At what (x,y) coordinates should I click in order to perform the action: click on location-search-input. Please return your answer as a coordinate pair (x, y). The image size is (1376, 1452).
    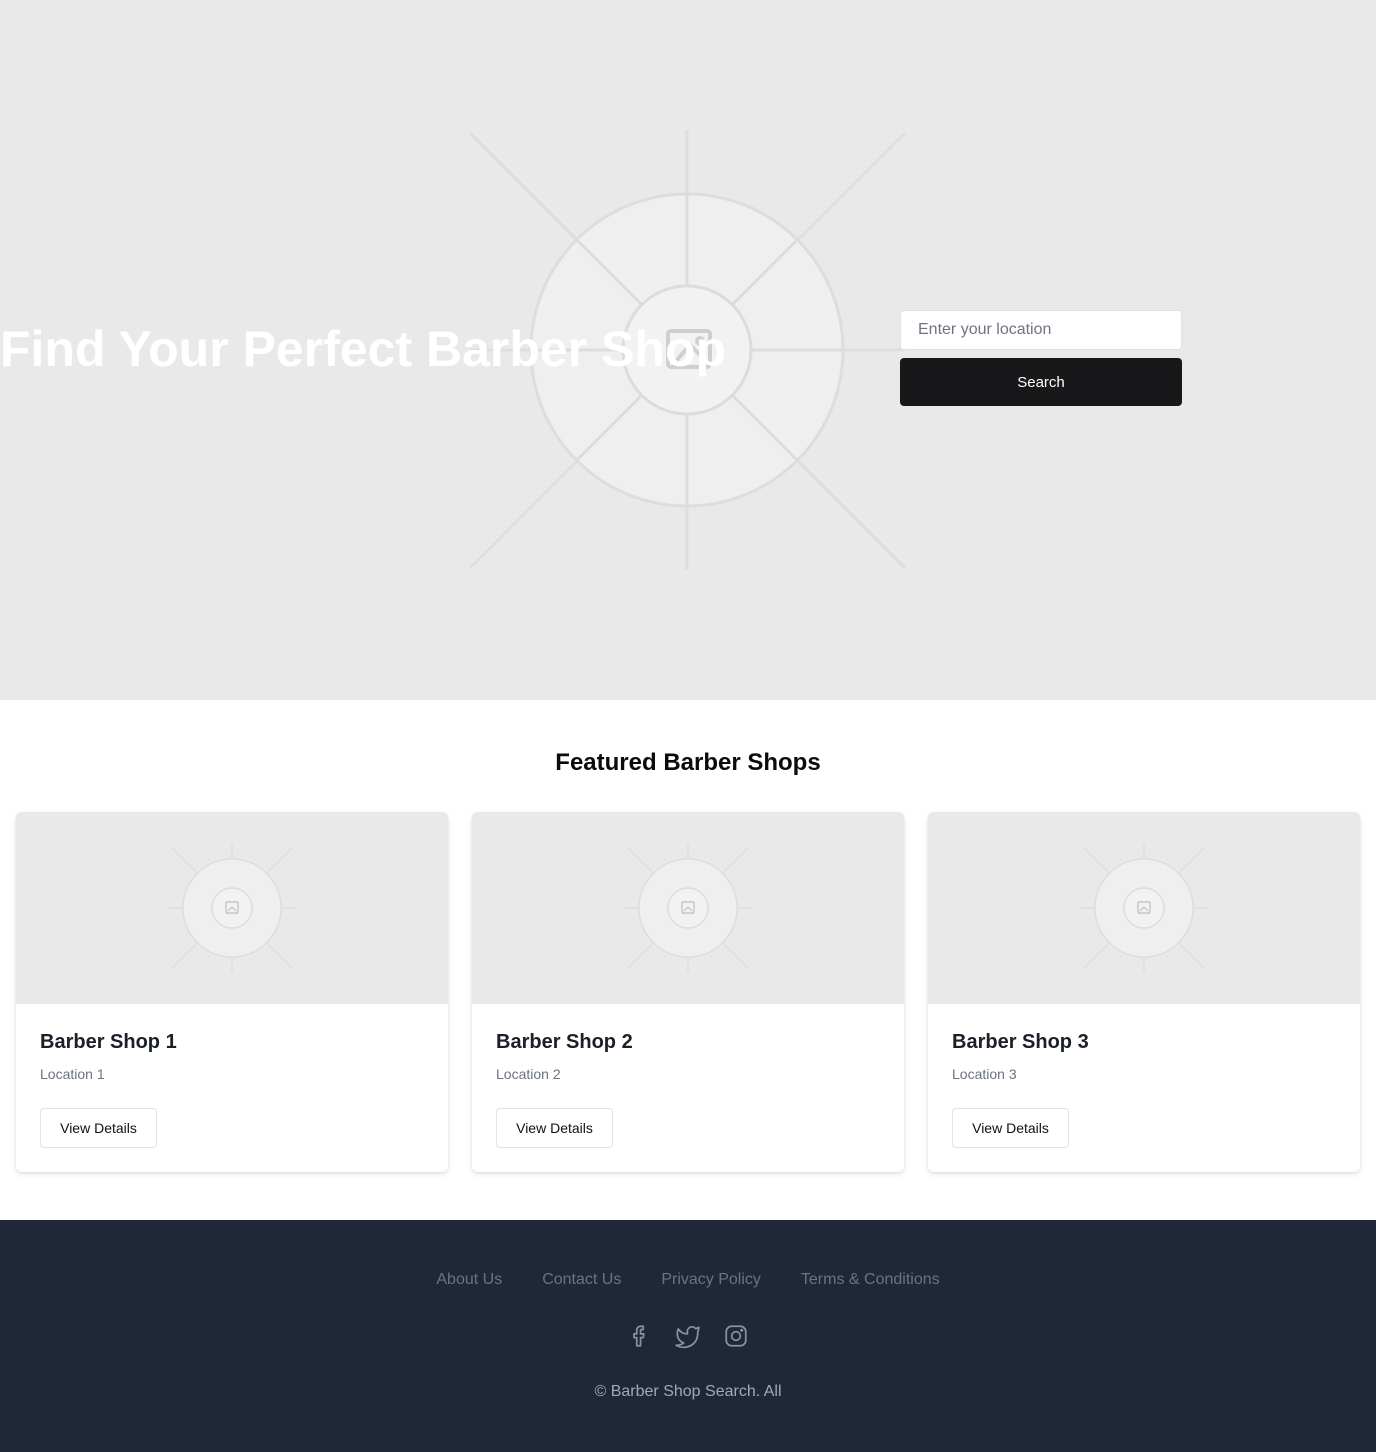
    Looking at the image, I should click on (1041, 330).